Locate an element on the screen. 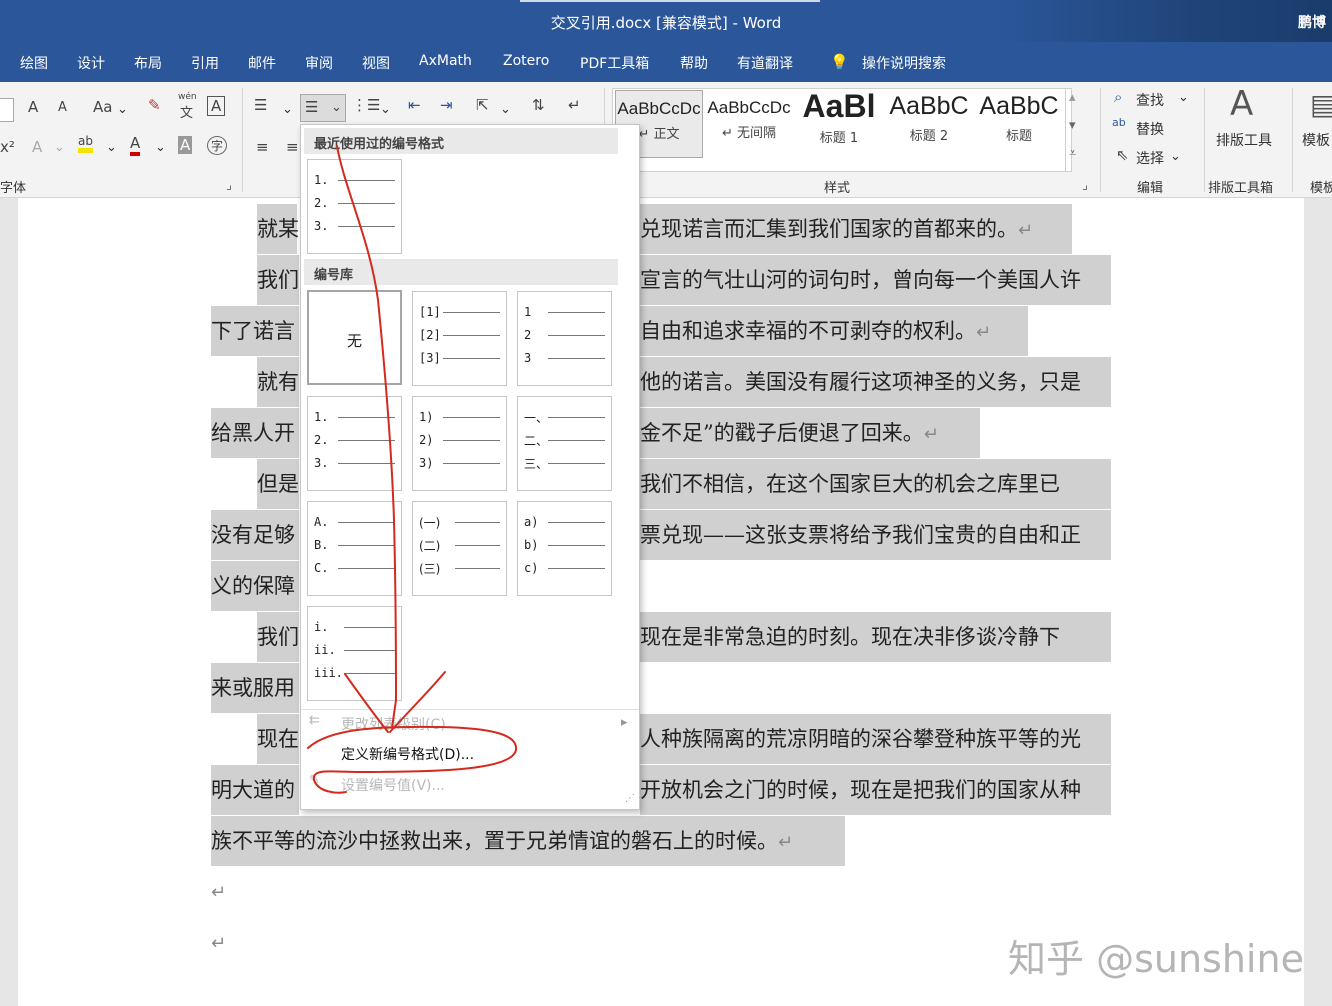 The width and height of the screenshot is (1332, 1006). doc-line-left: 义的保障 is located at coordinates (255, 586).